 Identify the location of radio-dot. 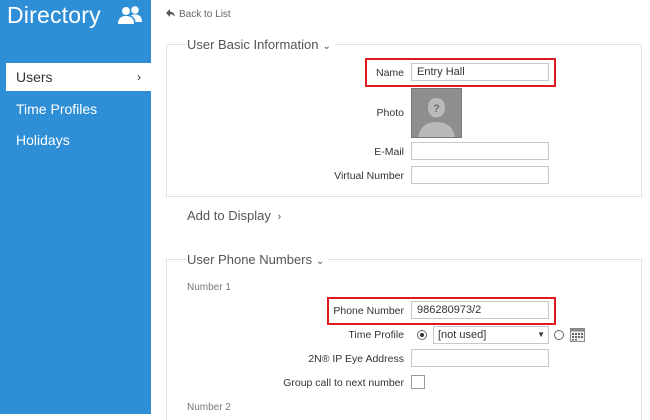
(422, 335).